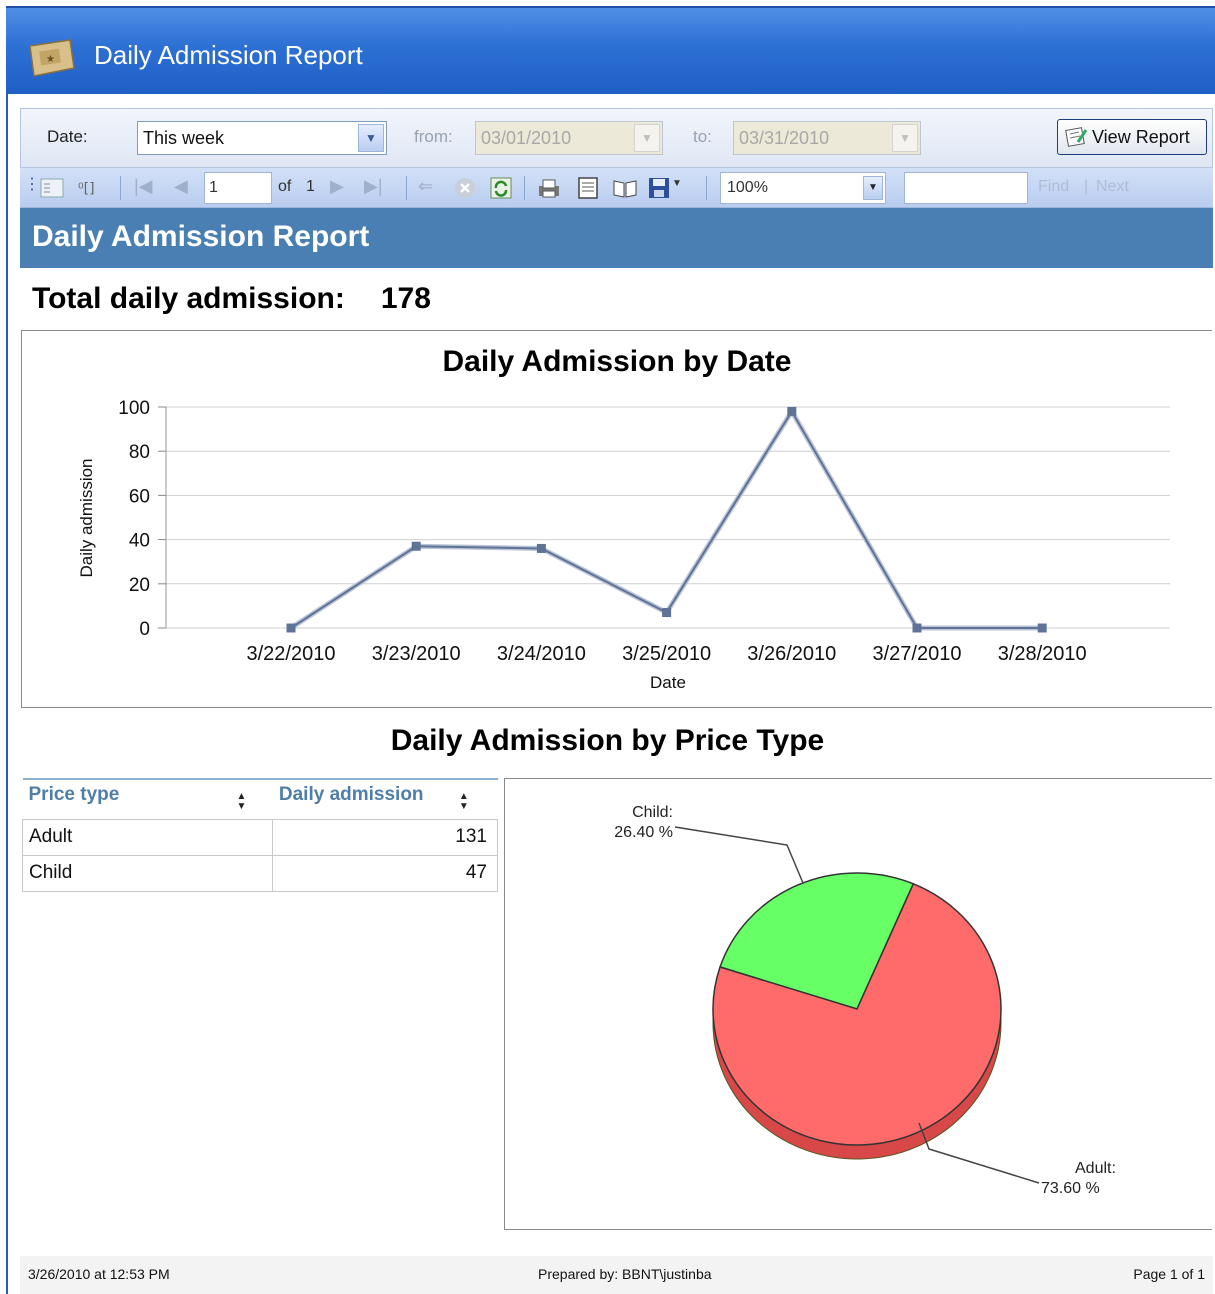  Describe the element at coordinates (74, 794) in the screenshot. I see `column-label: Price type` at that location.